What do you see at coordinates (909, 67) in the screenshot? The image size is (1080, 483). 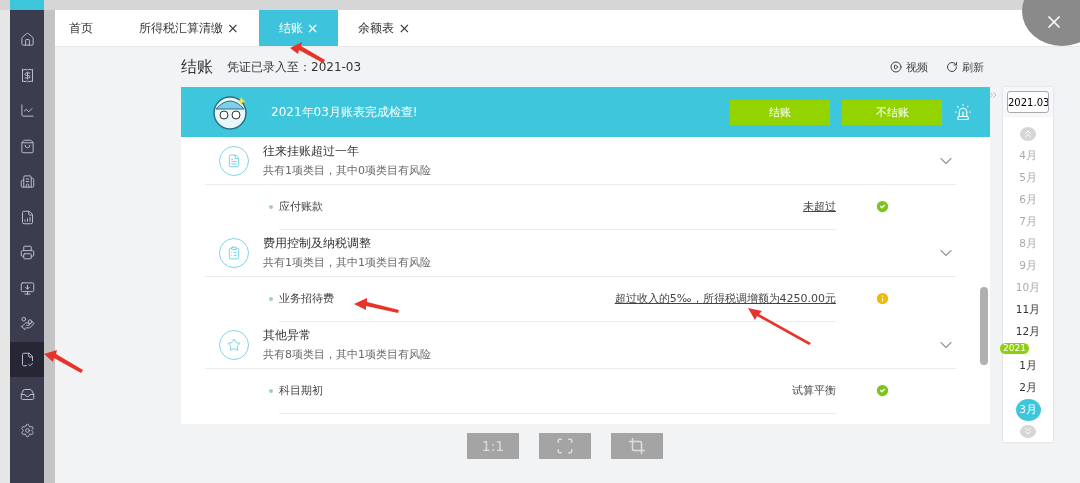 I see `toolbar-link: 视频` at bounding box center [909, 67].